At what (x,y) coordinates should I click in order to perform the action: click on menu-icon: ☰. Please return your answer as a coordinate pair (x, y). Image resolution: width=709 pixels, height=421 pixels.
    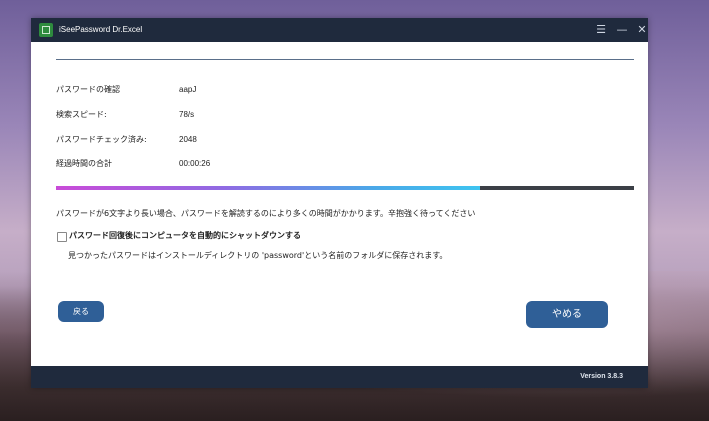
    Looking at the image, I should click on (601, 30).